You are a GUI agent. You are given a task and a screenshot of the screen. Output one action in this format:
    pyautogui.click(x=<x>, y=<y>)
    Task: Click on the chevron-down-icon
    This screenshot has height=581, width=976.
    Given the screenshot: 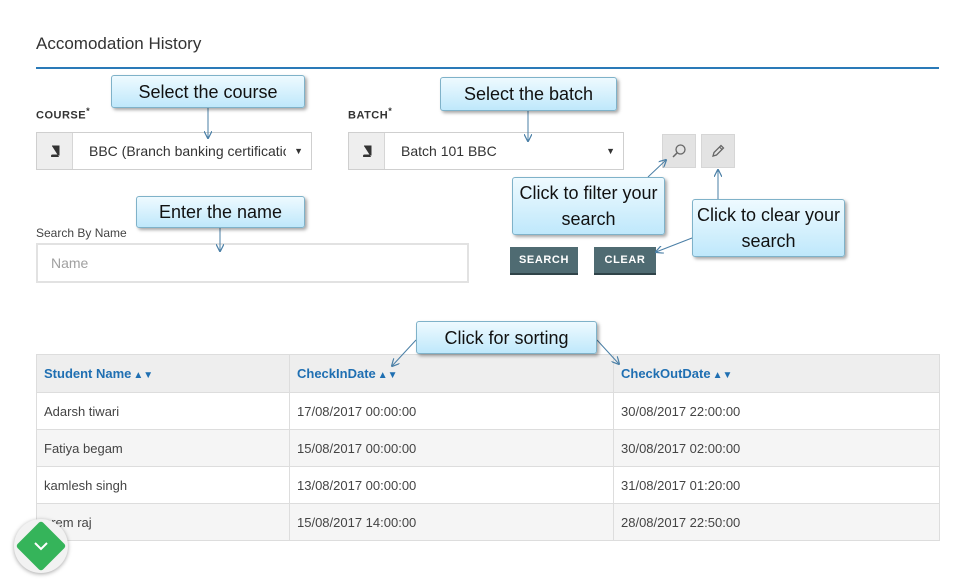 What is the action you would take?
    pyautogui.click(x=41, y=546)
    